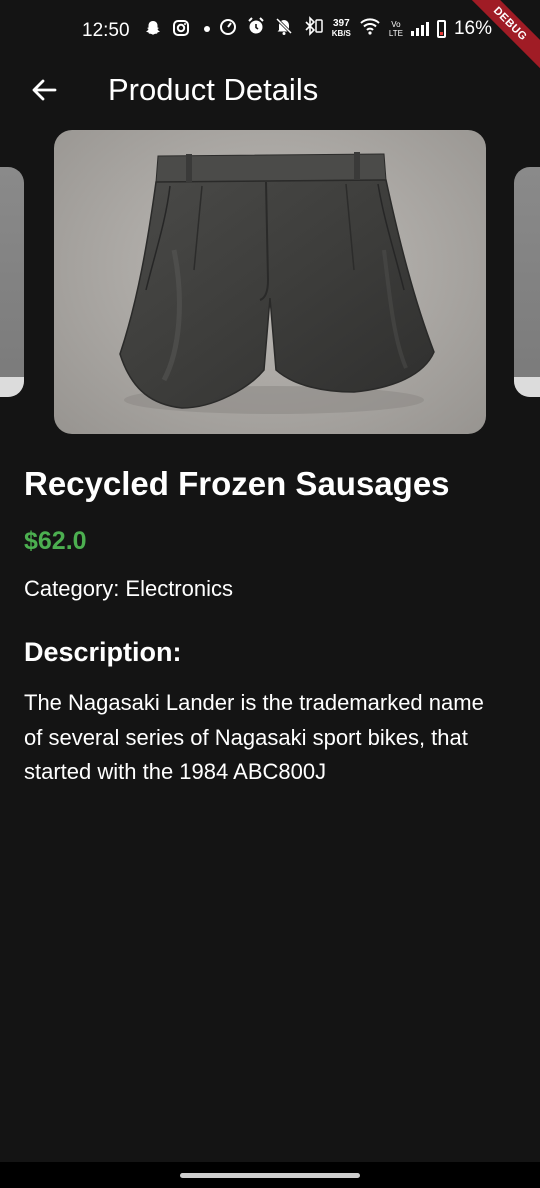 The height and width of the screenshot is (1188, 540). Describe the element at coordinates (527, 387) in the screenshot. I see `next-image-card-footer` at that location.